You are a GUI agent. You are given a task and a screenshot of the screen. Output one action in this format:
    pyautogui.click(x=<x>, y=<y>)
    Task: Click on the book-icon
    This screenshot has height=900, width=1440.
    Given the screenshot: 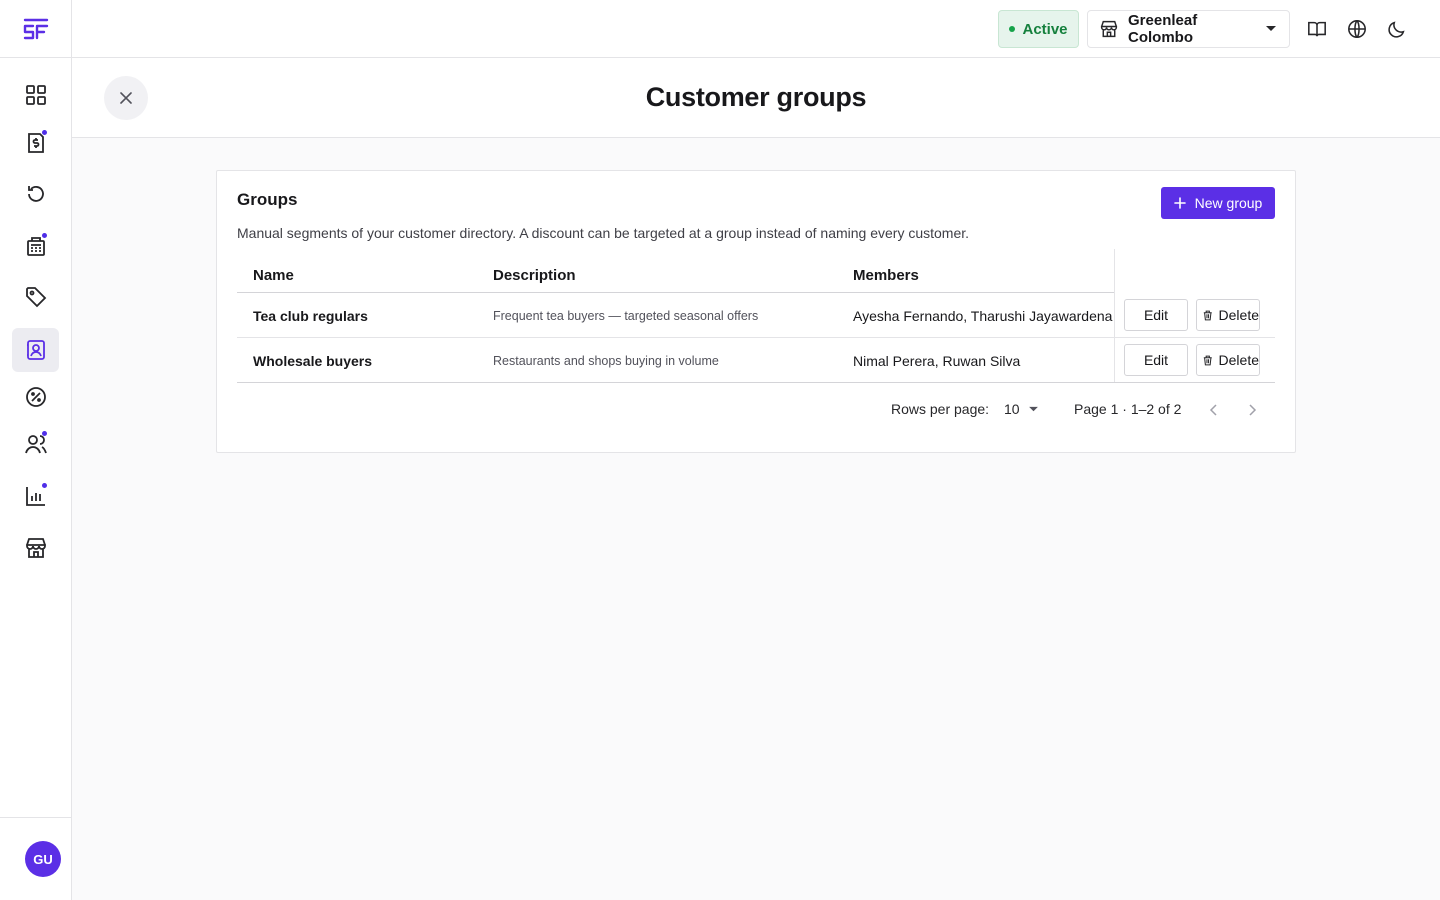 What is the action you would take?
    pyautogui.click(x=1317, y=29)
    